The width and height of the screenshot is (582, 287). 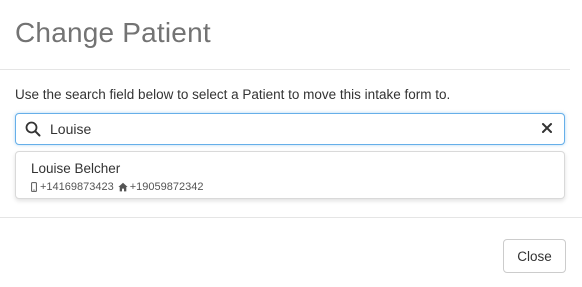 What do you see at coordinates (76, 168) in the screenshot?
I see `patient-name: Louise Belcher` at bounding box center [76, 168].